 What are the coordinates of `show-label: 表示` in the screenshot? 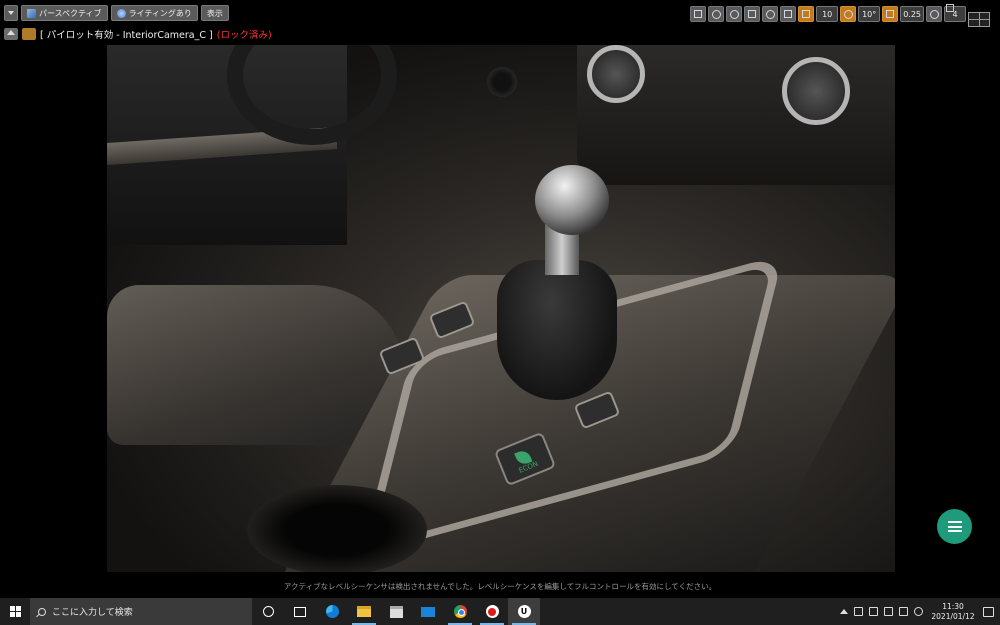 It's located at (214, 13).